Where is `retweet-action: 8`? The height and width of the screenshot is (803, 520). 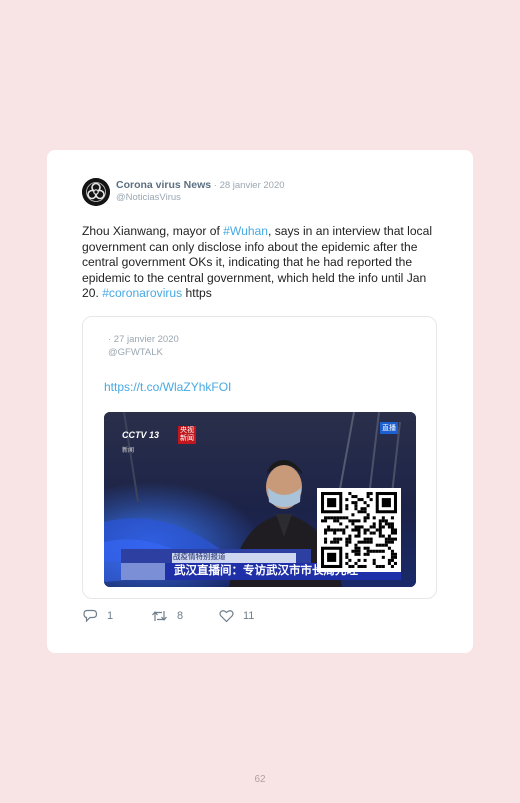 retweet-action: 8 is located at coordinates (167, 616).